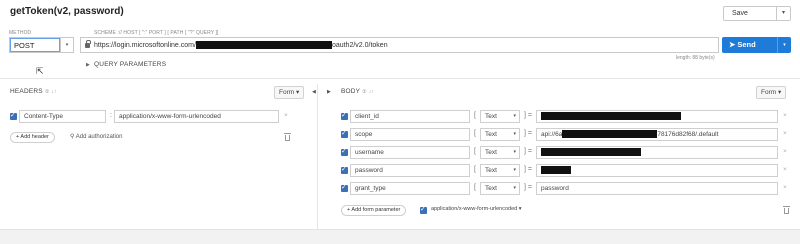  What do you see at coordinates (88, 65) in the screenshot?
I see `expand-triangle-icon: ▶` at bounding box center [88, 65].